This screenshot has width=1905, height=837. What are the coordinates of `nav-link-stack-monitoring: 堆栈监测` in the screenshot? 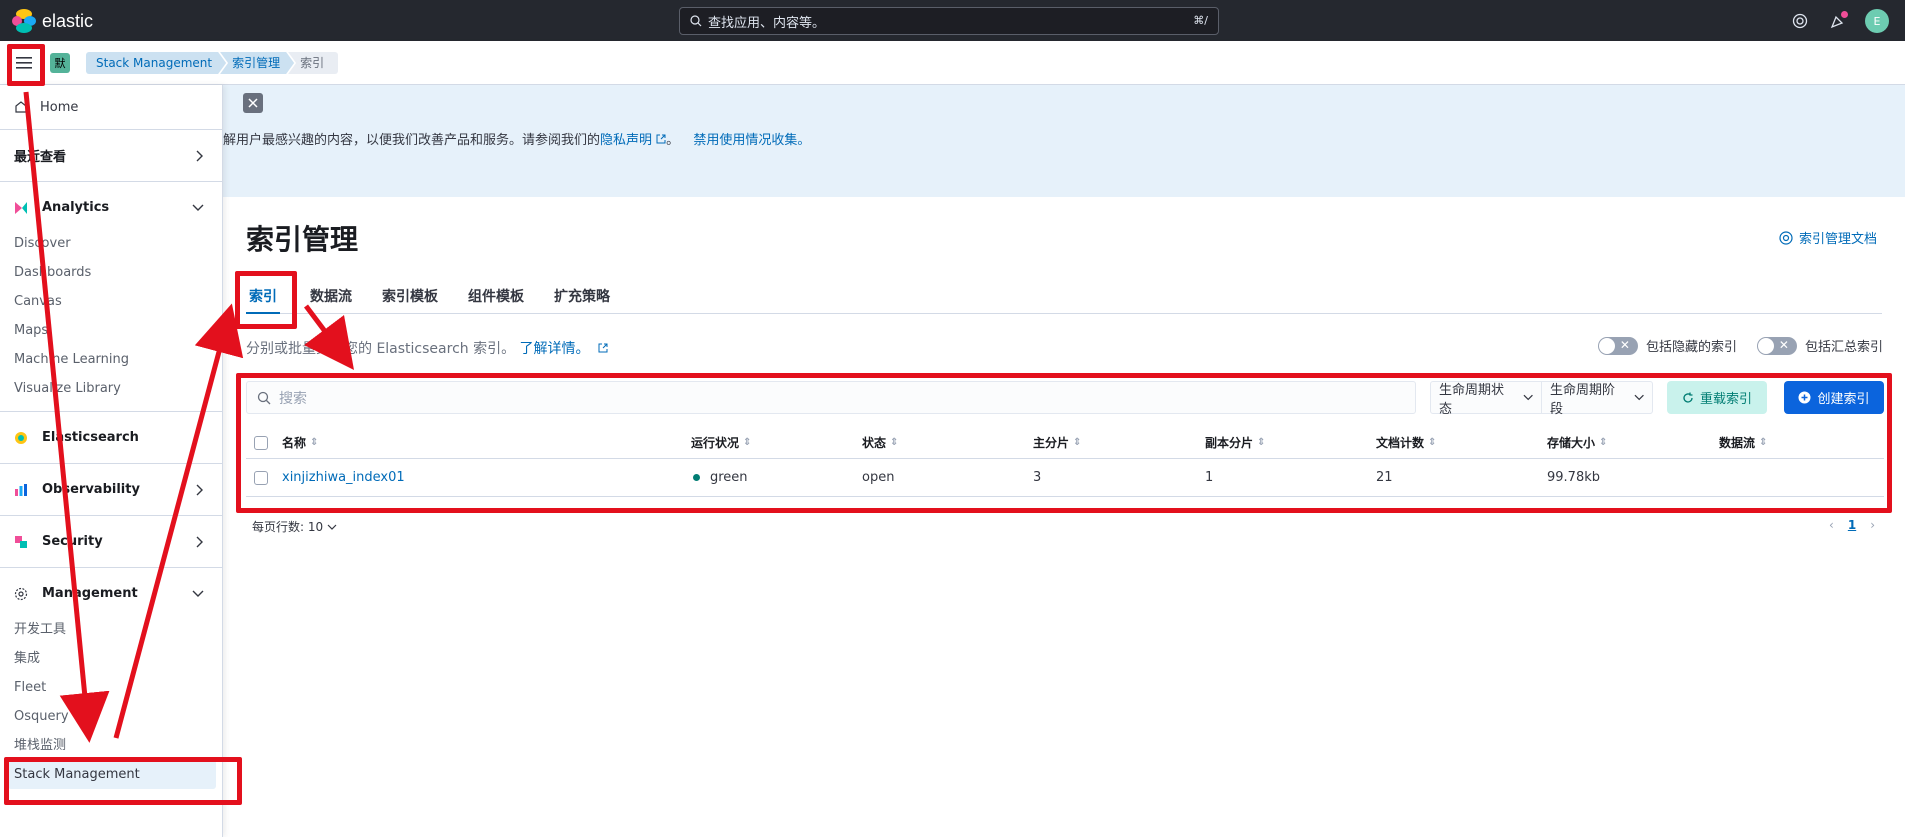 It's located at (111, 745).